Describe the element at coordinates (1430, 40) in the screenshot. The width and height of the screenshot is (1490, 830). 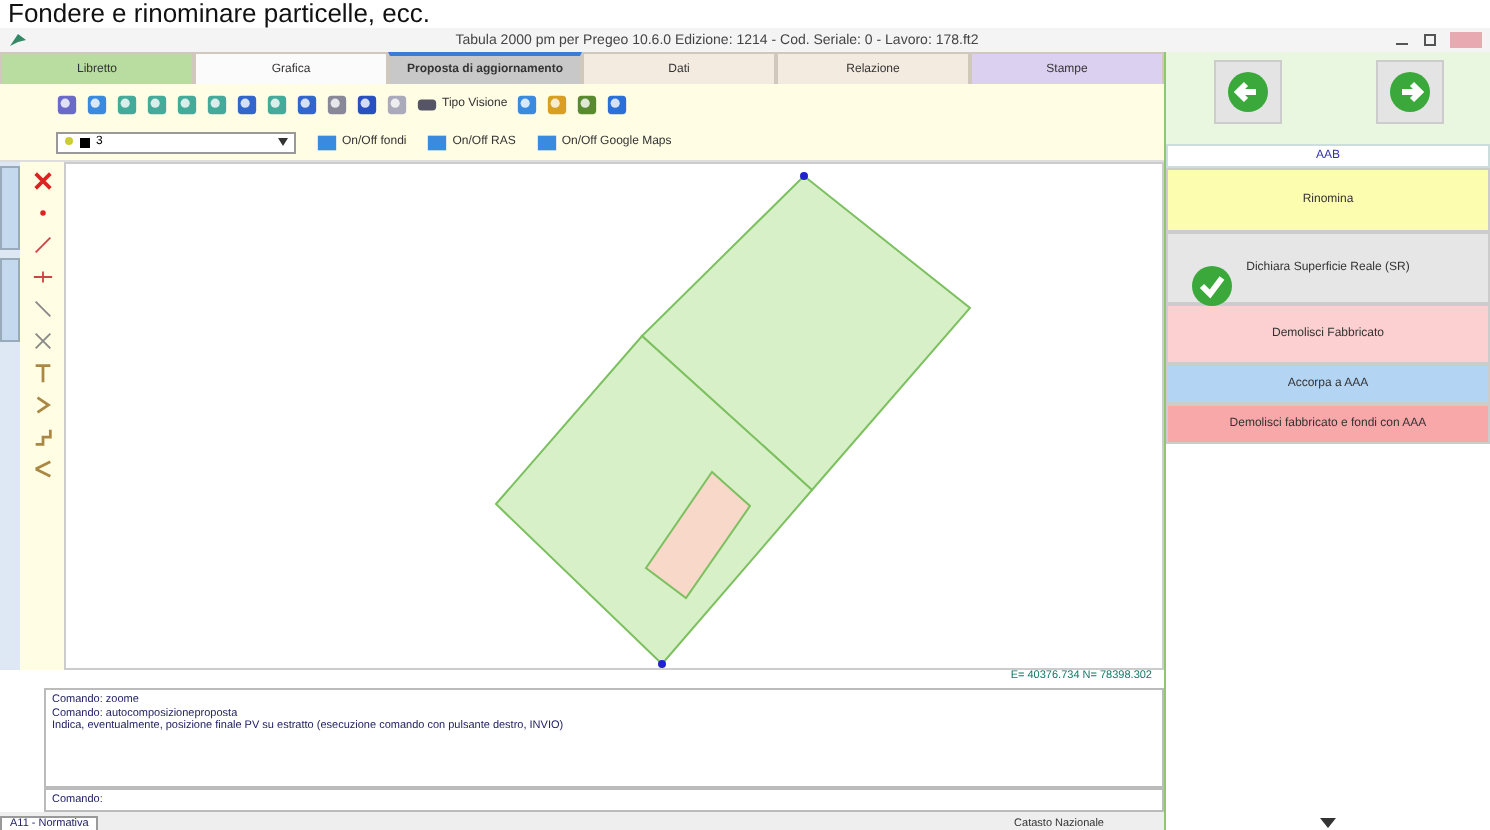
I see `restore-icon` at that location.